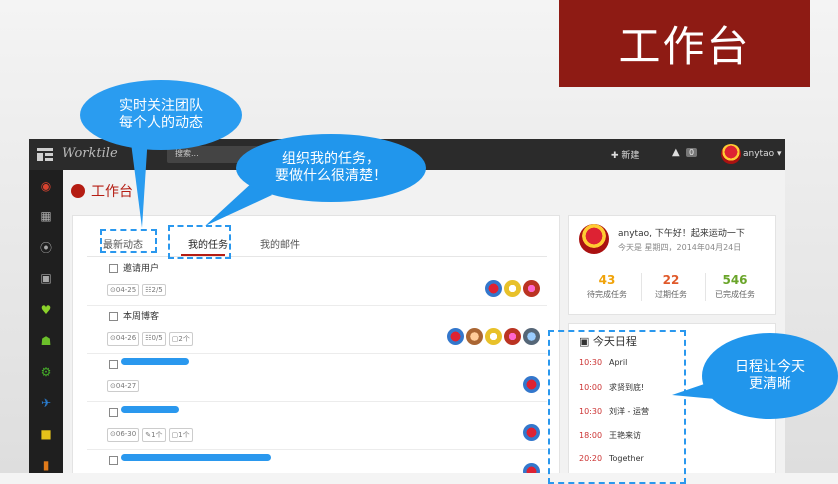 Image resolution: width=838 pixels, height=484 pixels. I want to click on callout-schedule: 日程让今天 更清晰, so click(770, 376).